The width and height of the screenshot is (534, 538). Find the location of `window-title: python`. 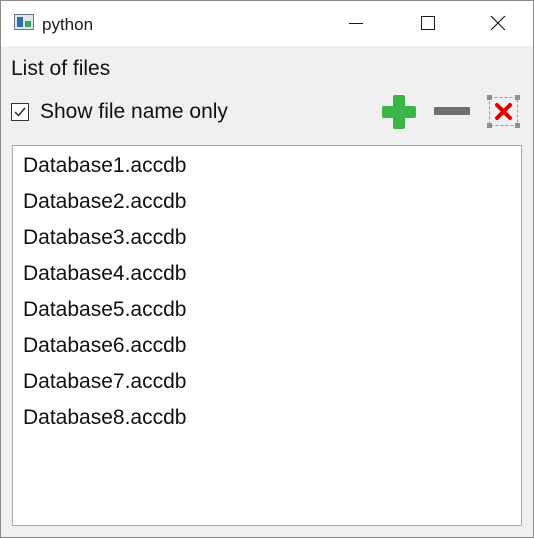

window-title: python is located at coordinates (68, 24).